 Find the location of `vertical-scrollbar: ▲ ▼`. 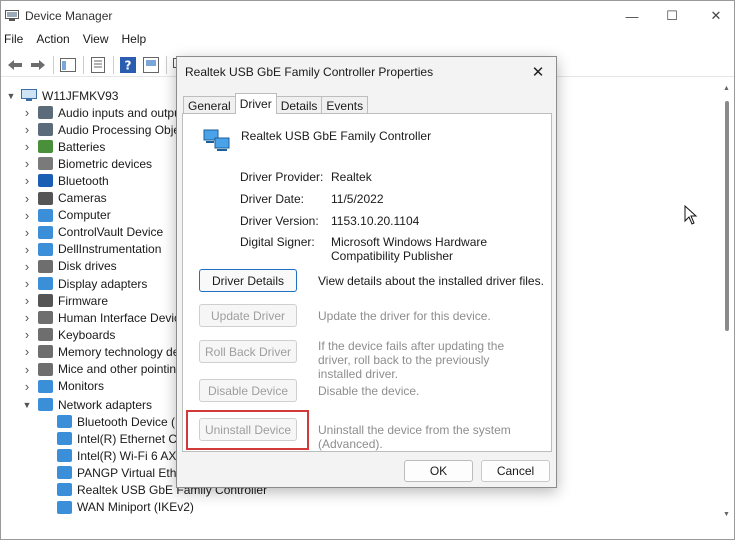

vertical-scrollbar: ▲ ▼ is located at coordinates (727, 303).